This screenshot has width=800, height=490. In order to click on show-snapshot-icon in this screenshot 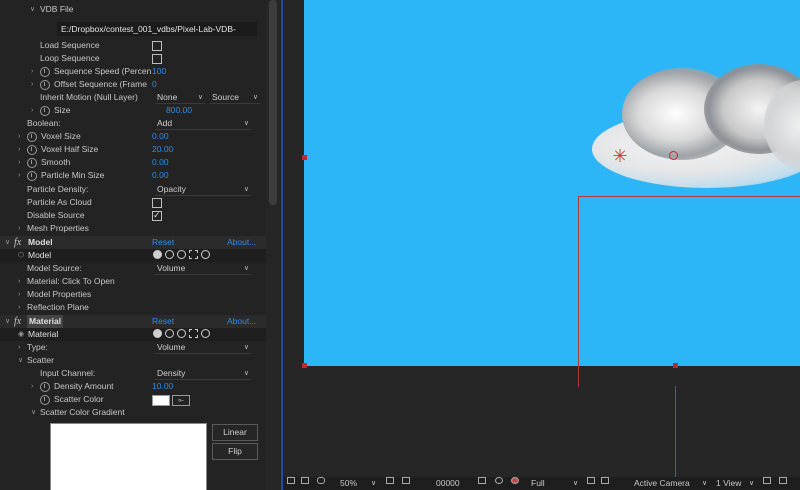, I will do `click(305, 480)`.